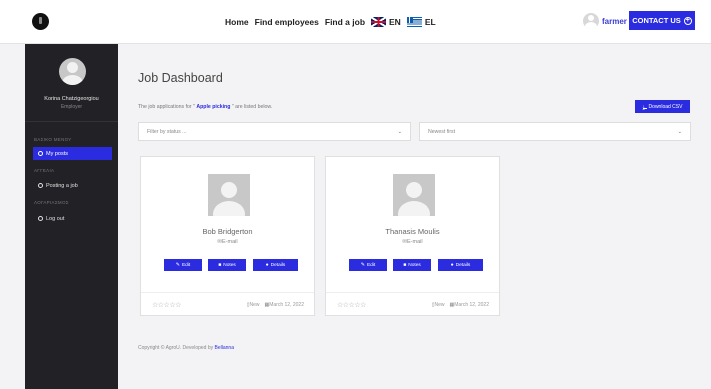 The height and width of the screenshot is (389, 711). Describe the element at coordinates (665, 106) in the screenshot. I see `download-csv-label: Download CSV` at that location.